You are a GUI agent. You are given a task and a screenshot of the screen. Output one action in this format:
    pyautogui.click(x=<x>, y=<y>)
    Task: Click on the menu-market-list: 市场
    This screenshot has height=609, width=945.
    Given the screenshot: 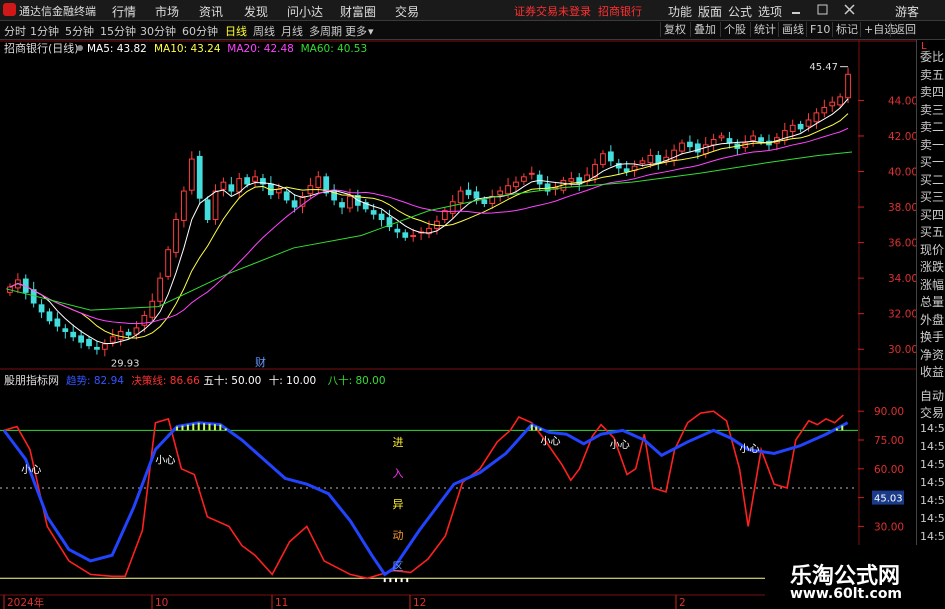 What is the action you would take?
    pyautogui.click(x=167, y=11)
    